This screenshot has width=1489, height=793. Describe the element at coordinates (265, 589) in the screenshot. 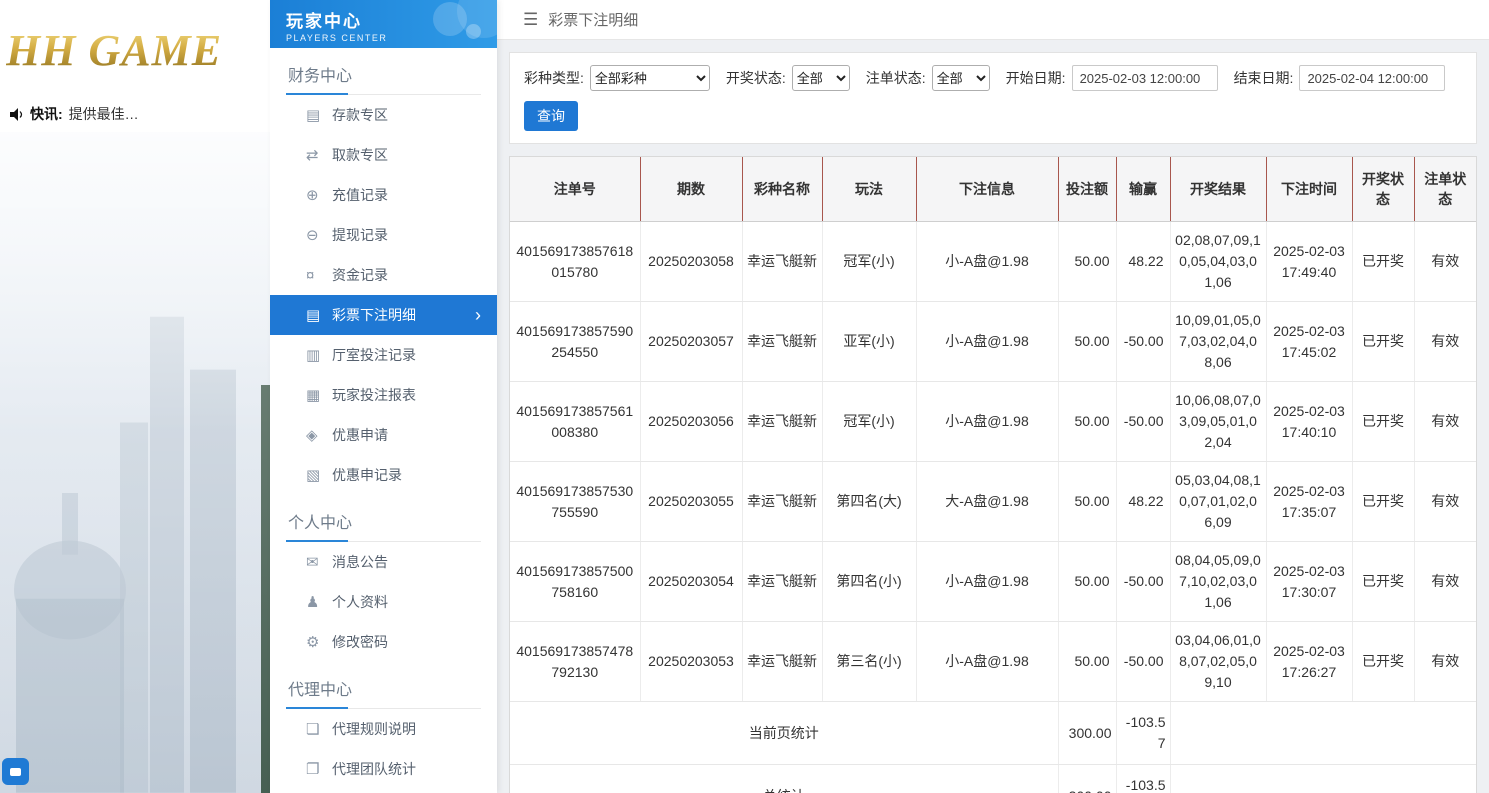

I see `background-photo-edge` at that location.